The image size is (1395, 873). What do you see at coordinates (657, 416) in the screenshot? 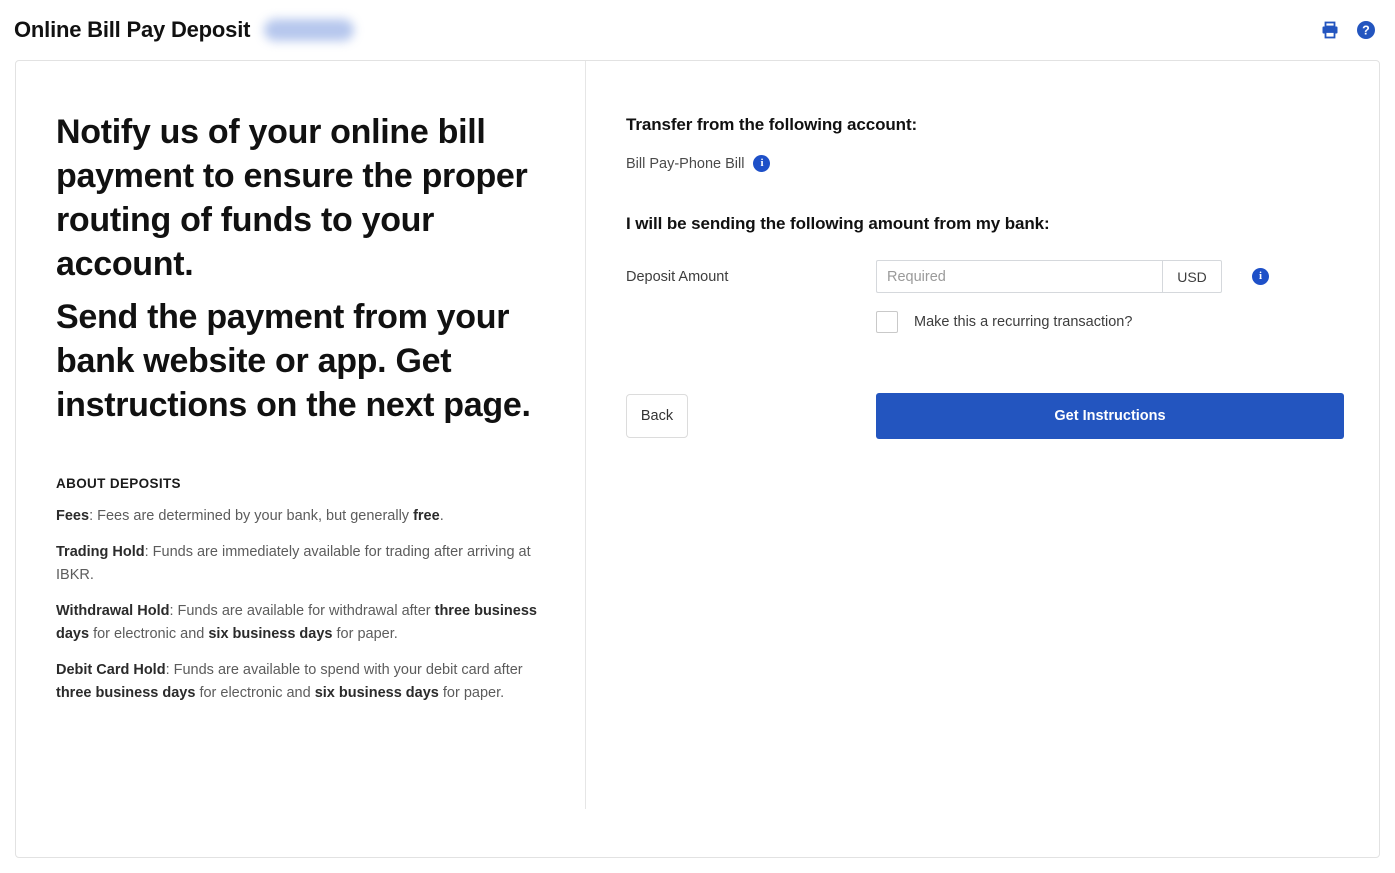
I see `back-button: Back` at bounding box center [657, 416].